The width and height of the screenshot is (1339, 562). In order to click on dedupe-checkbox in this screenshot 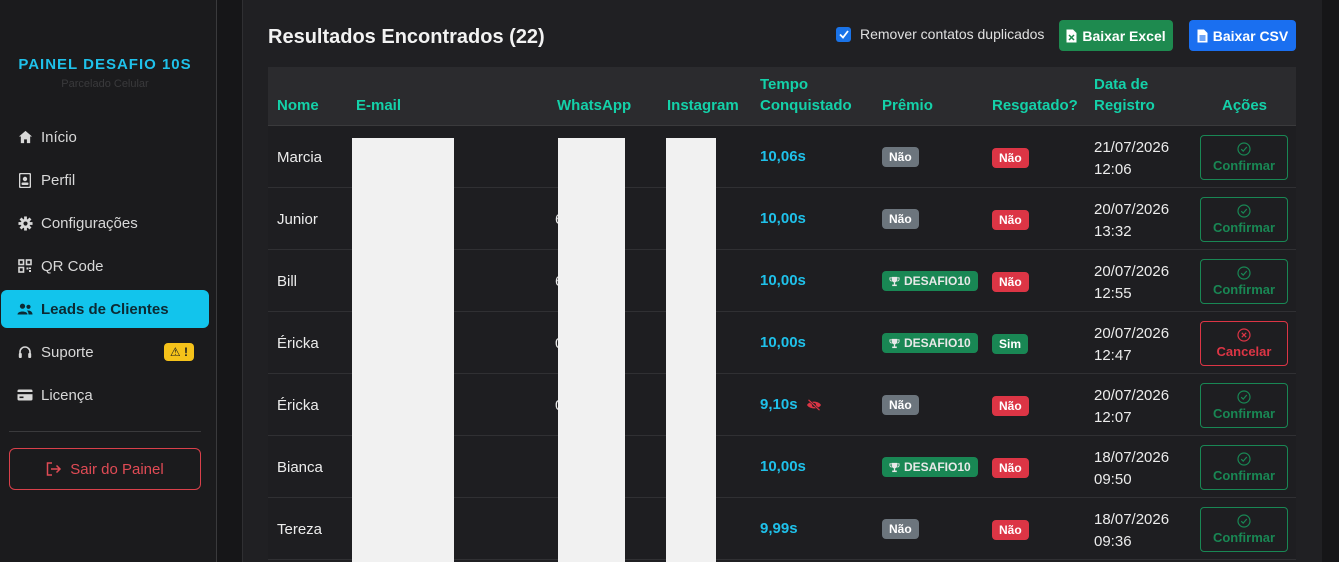, I will do `click(843, 34)`.